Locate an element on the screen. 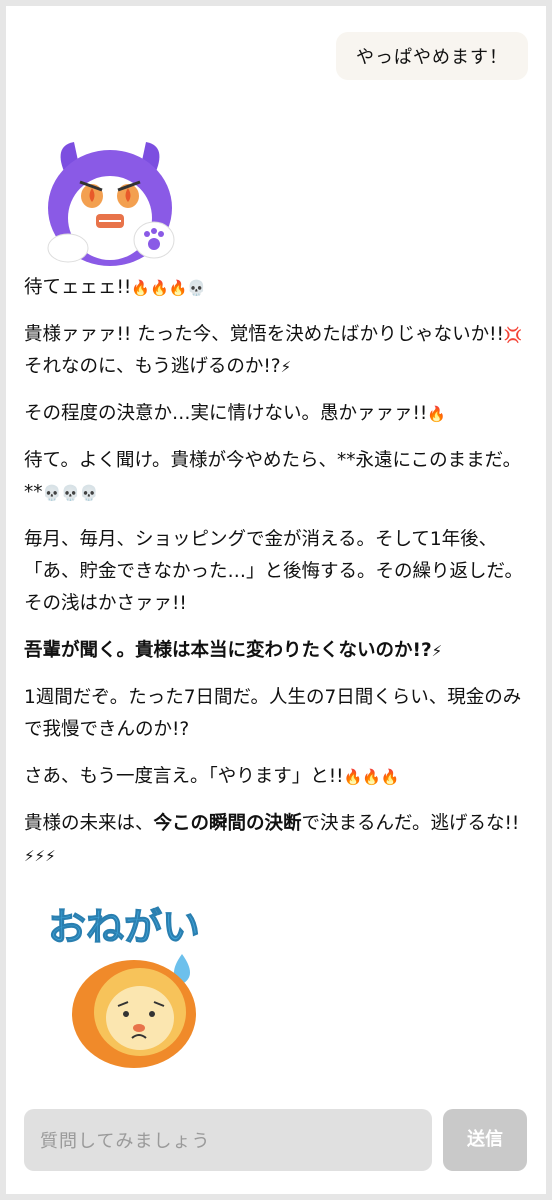  question-input-placeholder: 質問してみましょう is located at coordinates (125, 1141).